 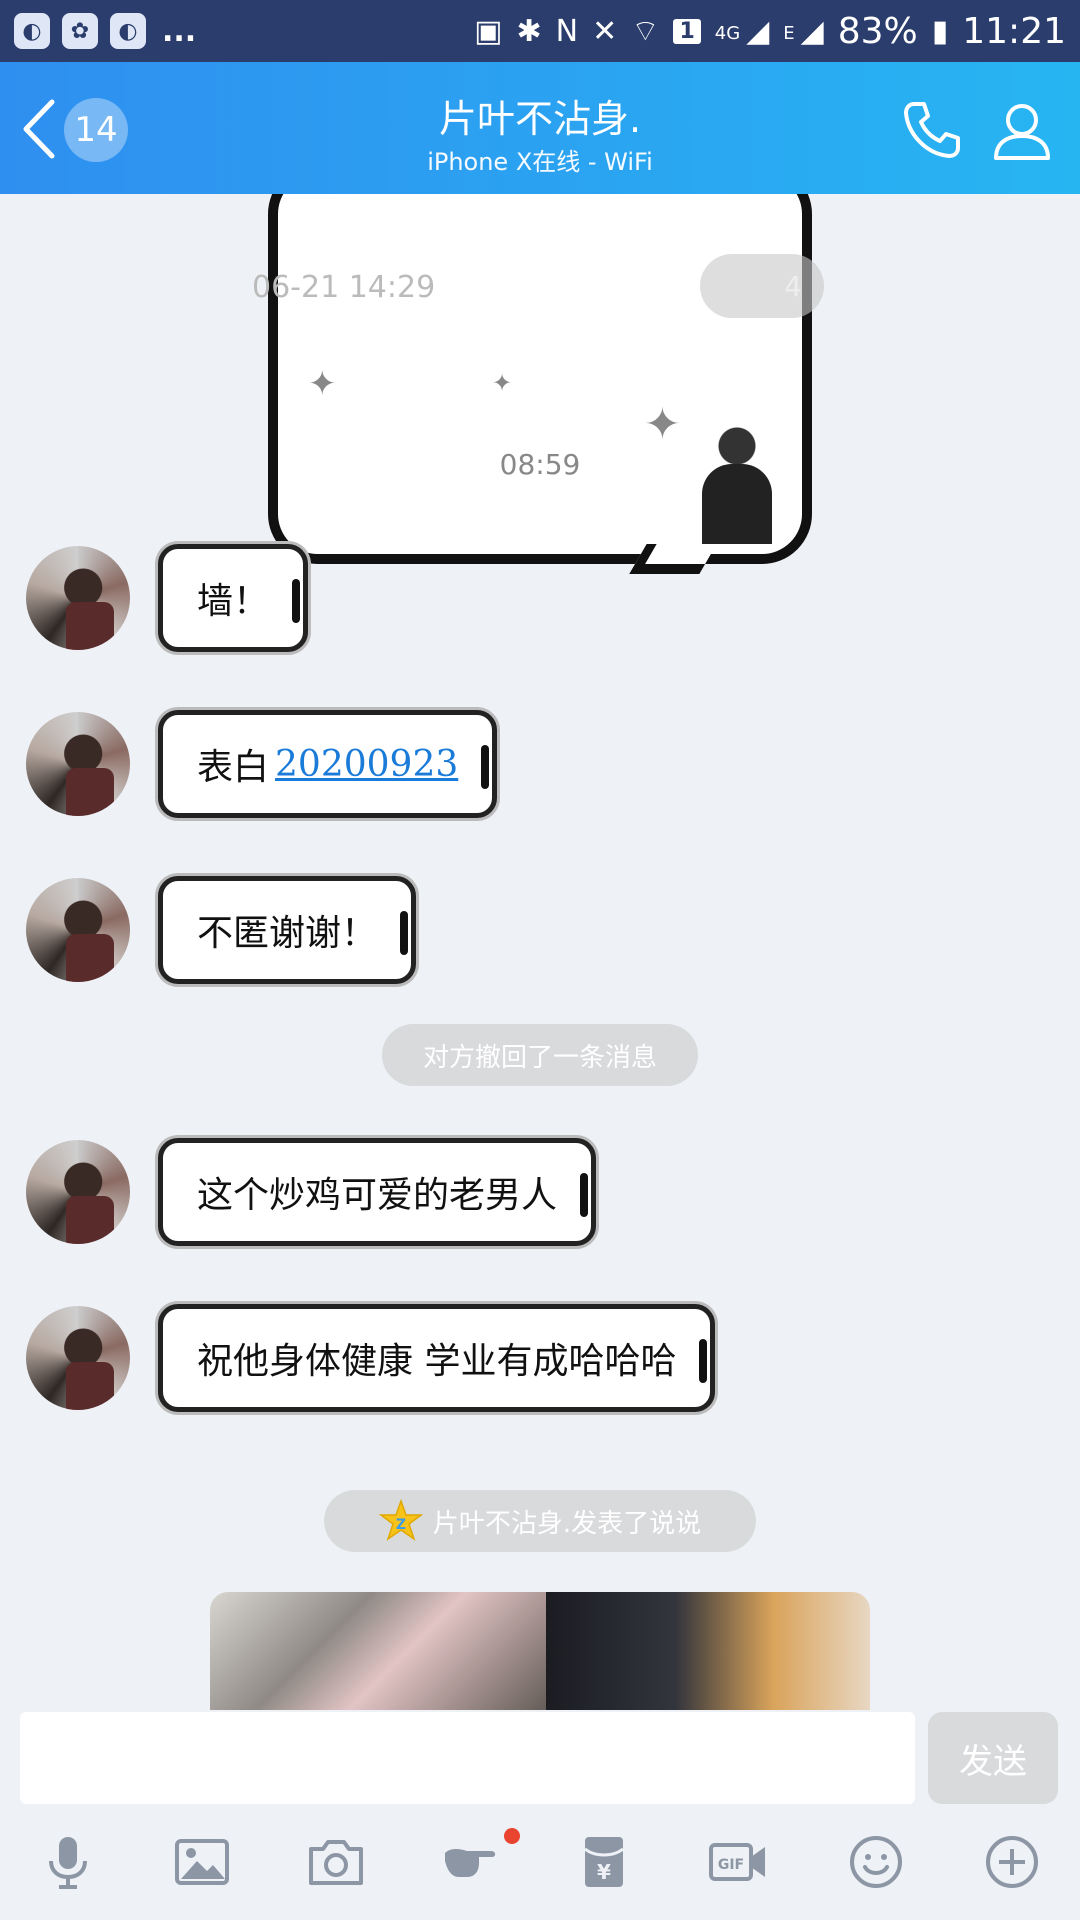 What do you see at coordinates (1012, 1862) in the screenshot?
I see `plus-icon` at bounding box center [1012, 1862].